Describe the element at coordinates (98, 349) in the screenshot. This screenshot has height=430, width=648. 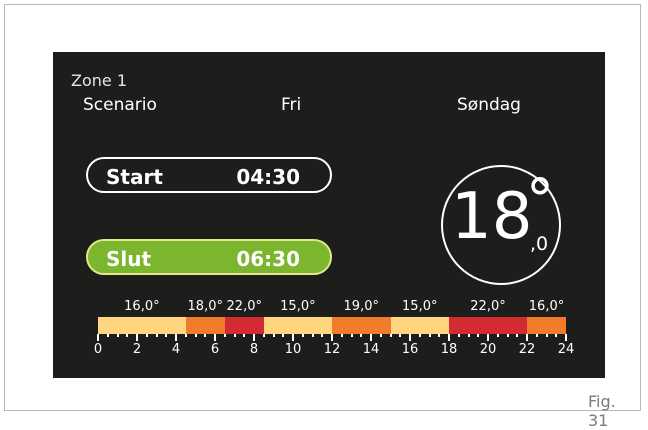
I see `hour-label: 0` at that location.